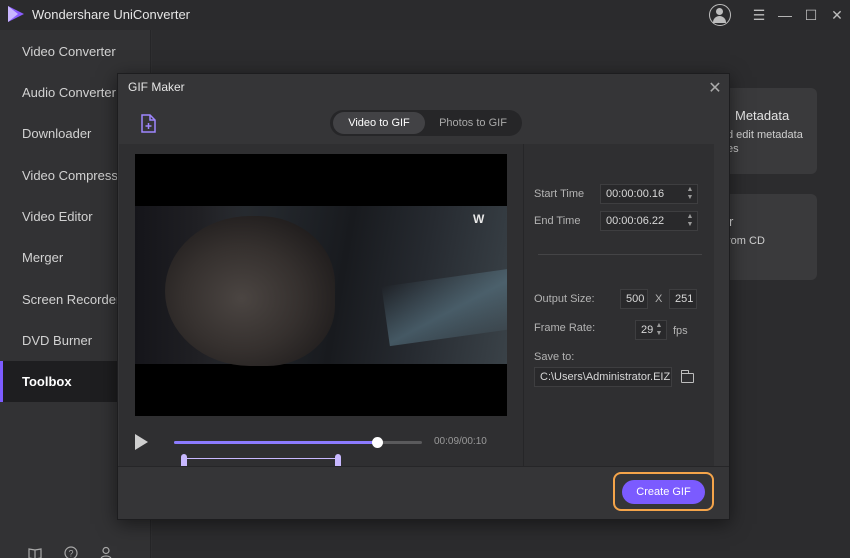 The height and width of the screenshot is (558, 850). Describe the element at coordinates (762, 115) in the screenshot. I see `card-title: Metadata` at that location.